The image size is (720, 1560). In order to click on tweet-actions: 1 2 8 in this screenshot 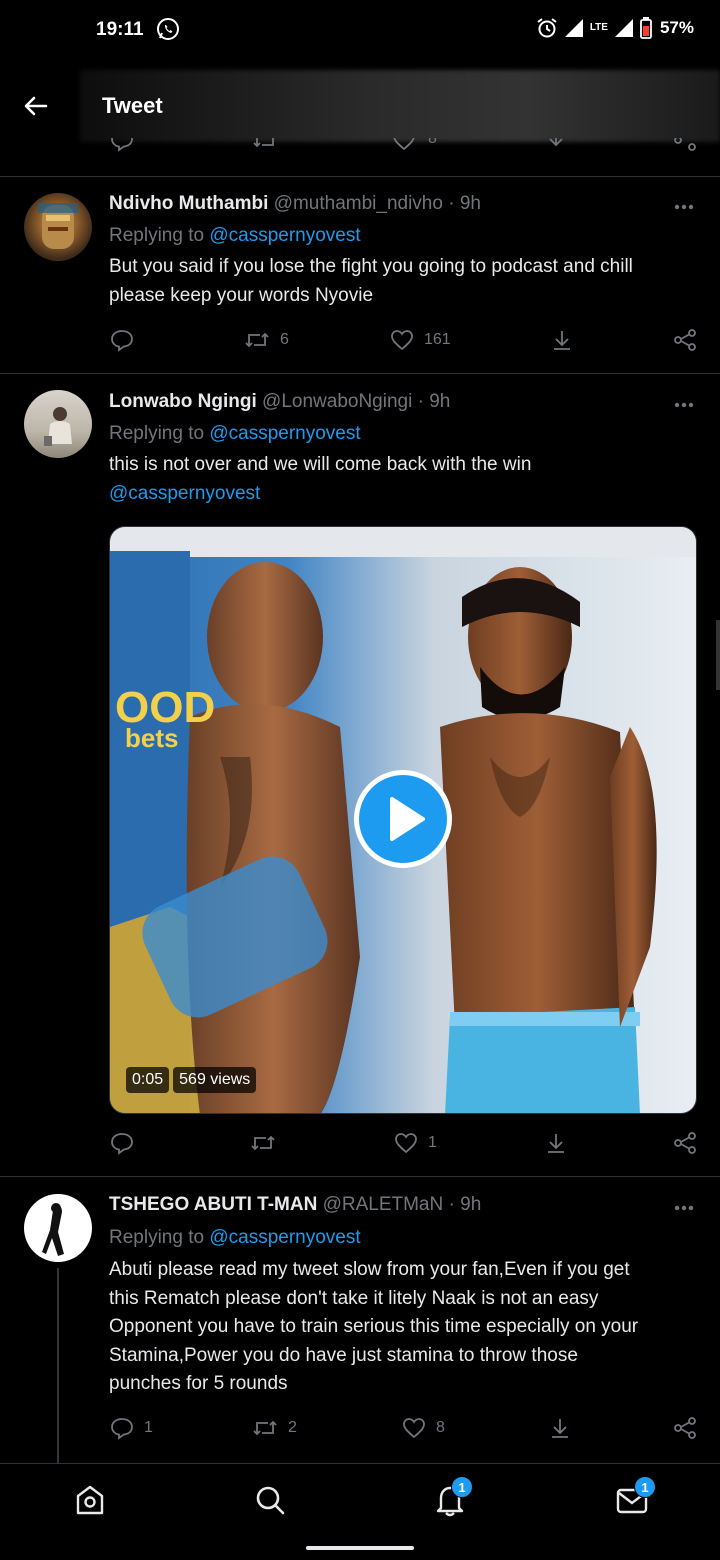, I will do `click(360, 1431)`.